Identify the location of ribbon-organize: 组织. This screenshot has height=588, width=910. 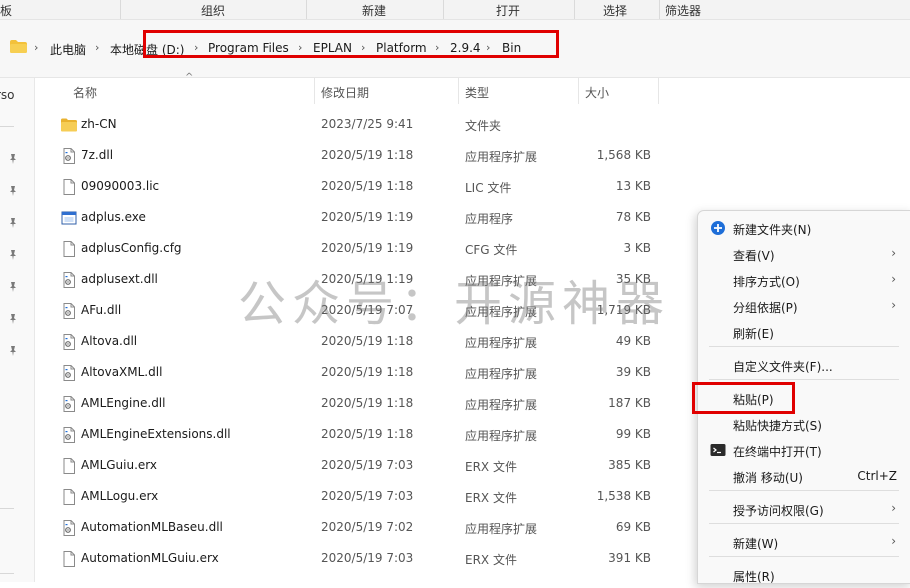
(213, 10).